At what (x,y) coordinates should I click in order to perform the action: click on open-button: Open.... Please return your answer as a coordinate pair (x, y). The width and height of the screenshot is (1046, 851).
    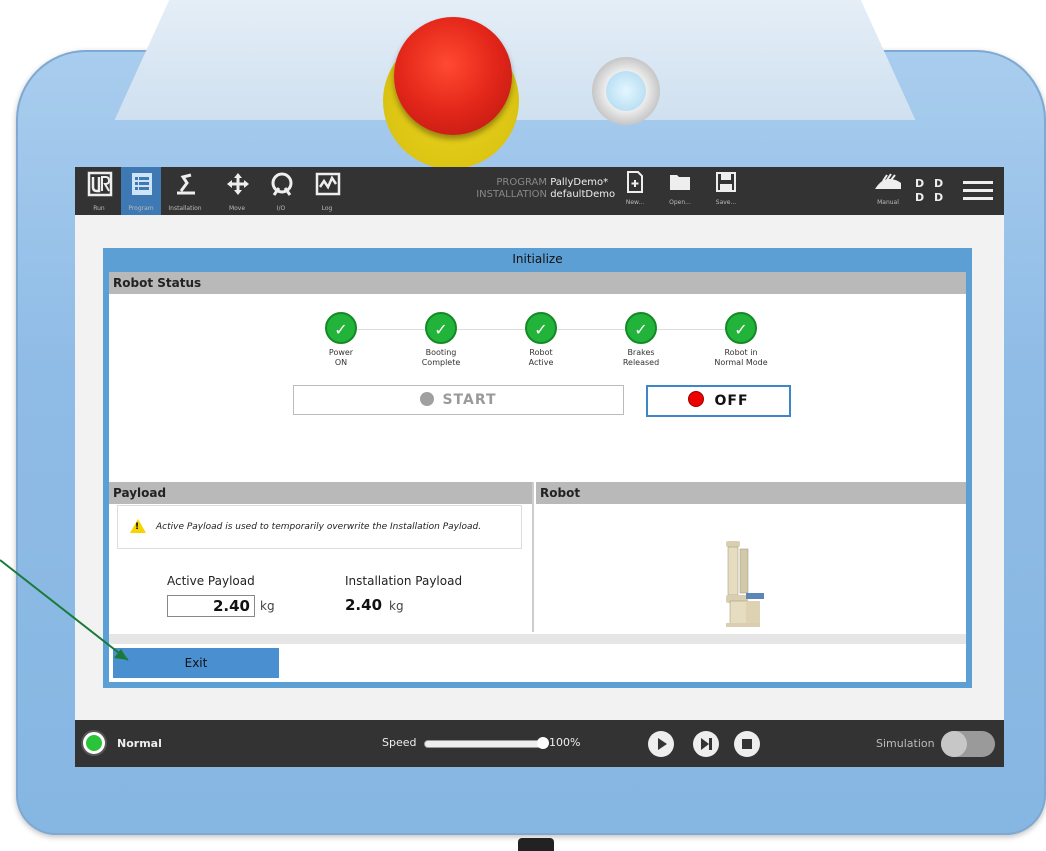
    Looking at the image, I should click on (680, 191).